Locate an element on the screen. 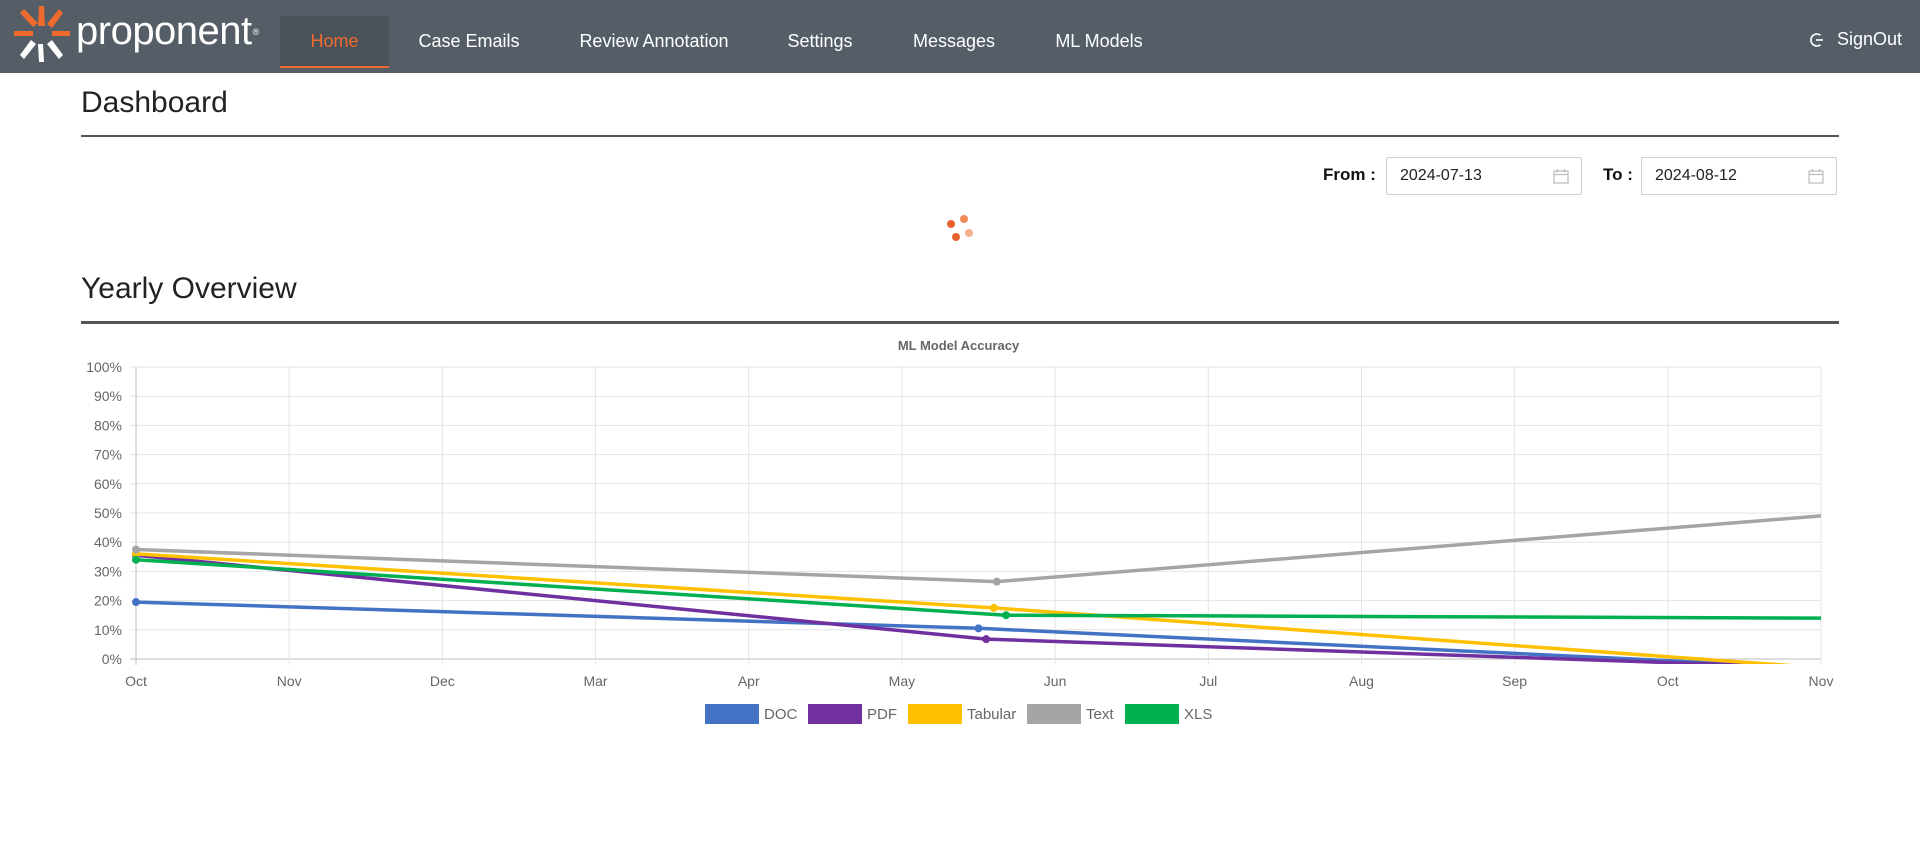 The width and height of the screenshot is (1920, 857). nav-messages: Messages is located at coordinates (954, 42).